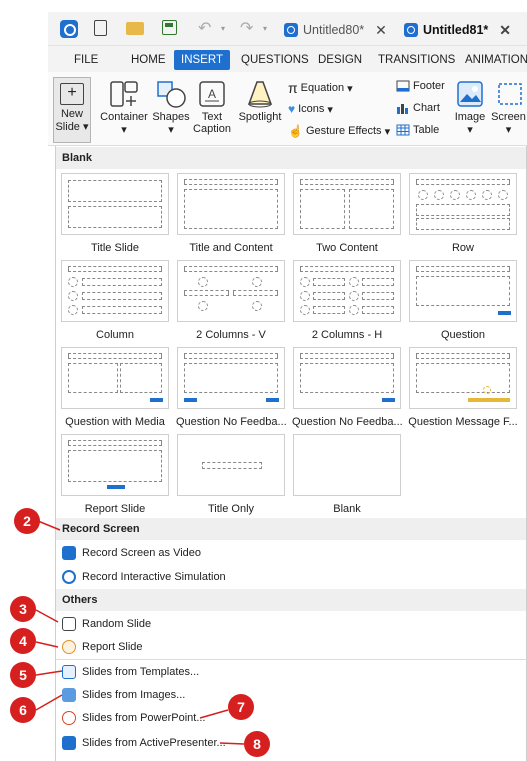 This screenshot has height=761, width=527. Describe the element at coordinates (23, 675) in the screenshot. I see `callout-badge-5: 5` at that location.